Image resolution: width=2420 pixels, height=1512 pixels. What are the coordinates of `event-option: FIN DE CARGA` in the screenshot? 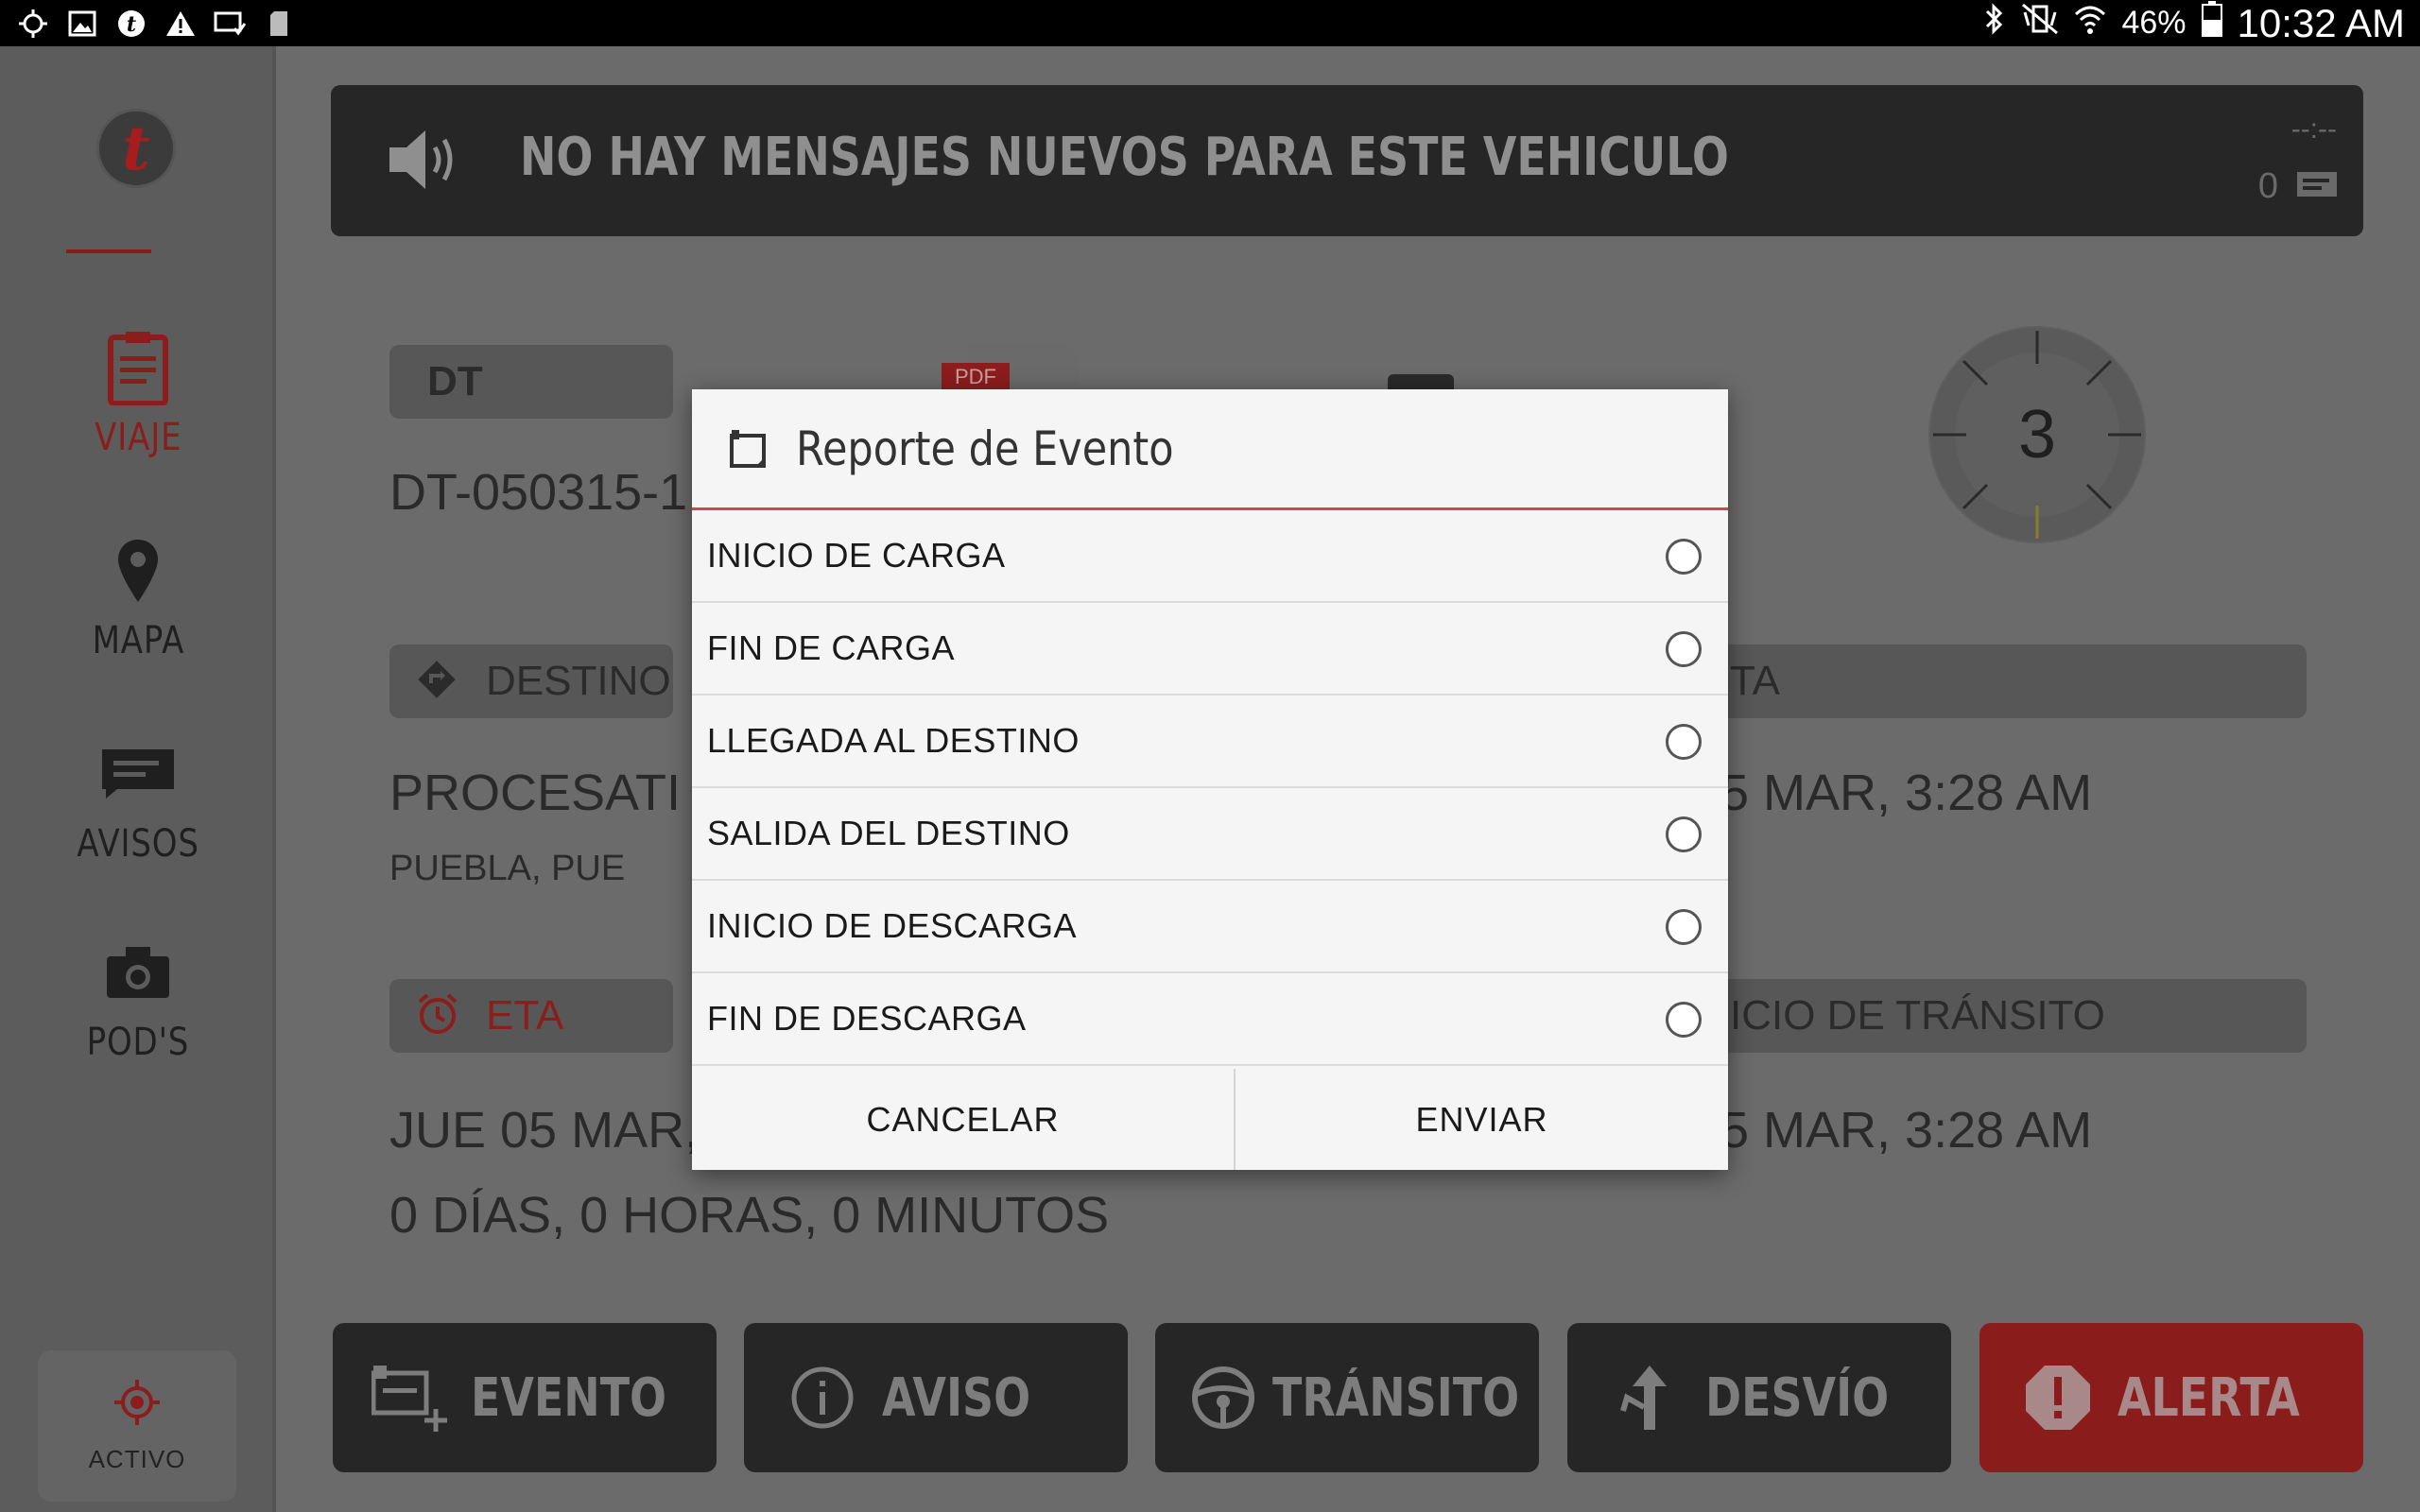 It's located at (1210, 649).